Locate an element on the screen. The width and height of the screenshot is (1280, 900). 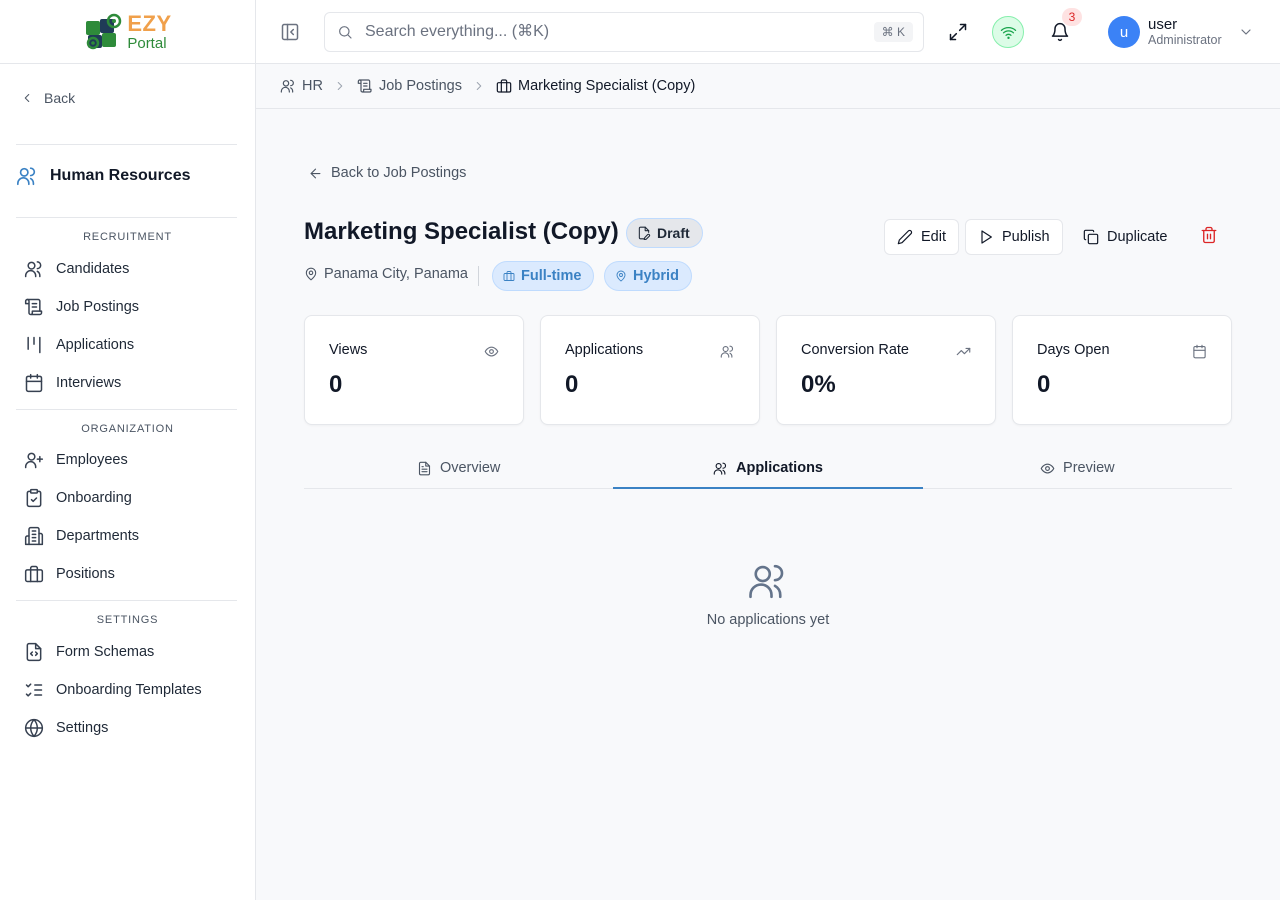
edit-button: Edit is located at coordinates (921, 237).